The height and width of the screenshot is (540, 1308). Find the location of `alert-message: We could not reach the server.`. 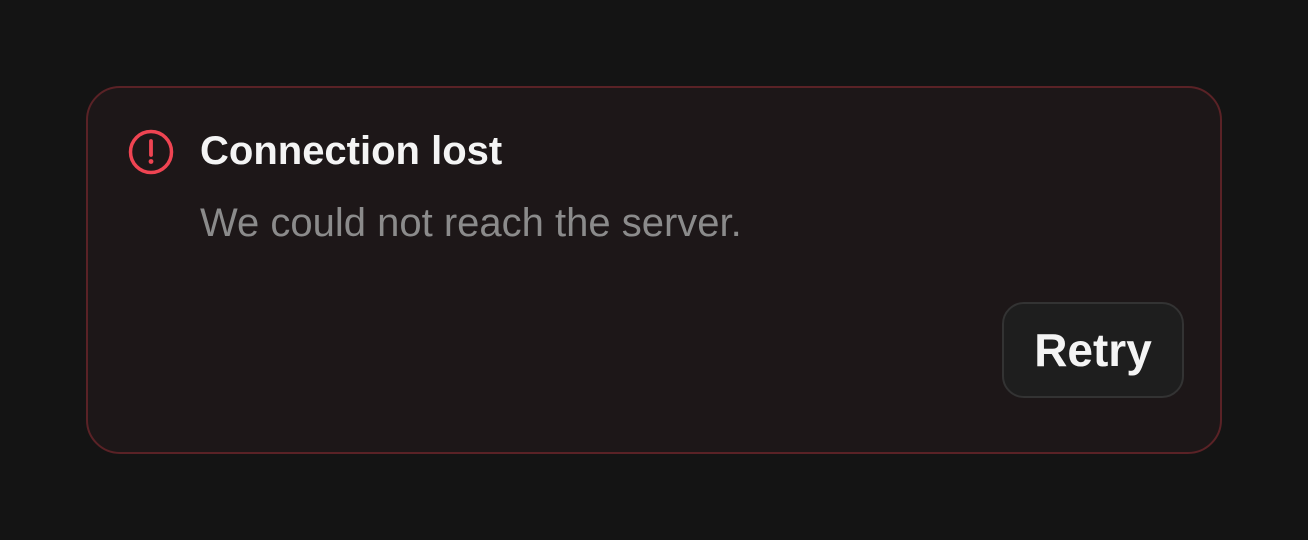

alert-message: We could not reach the server. is located at coordinates (471, 223).